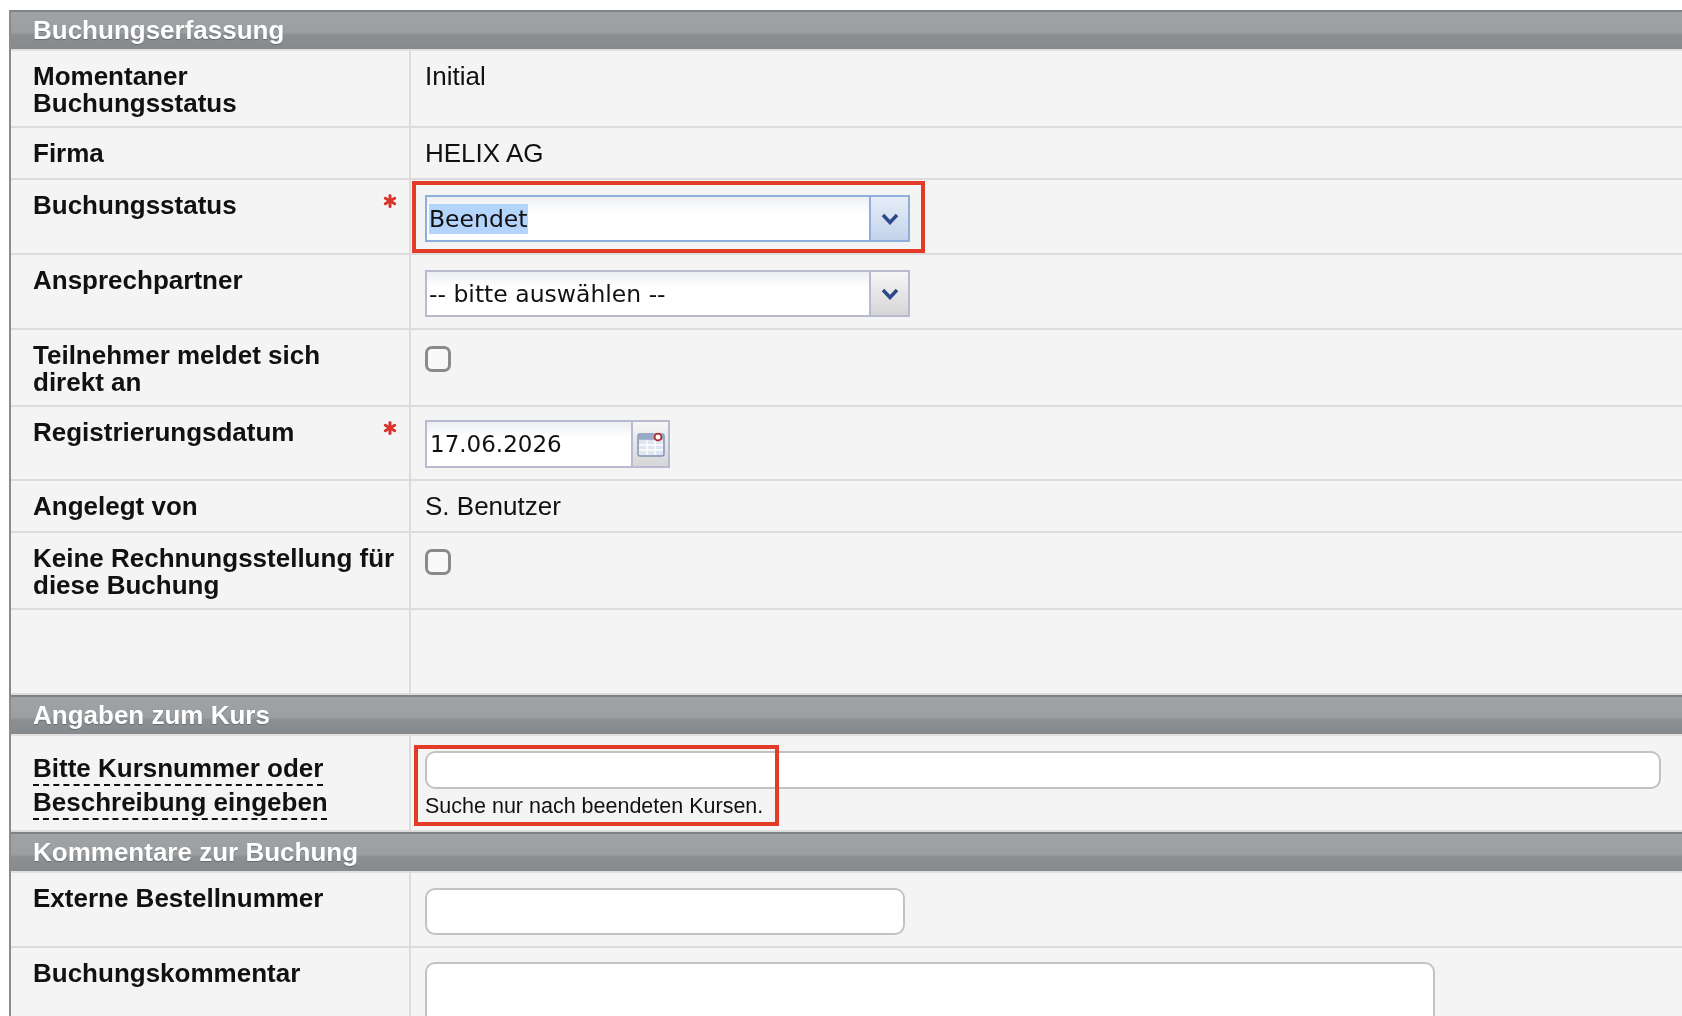  What do you see at coordinates (493, 506) in the screenshot?
I see `field-value: S. Benutzer` at bounding box center [493, 506].